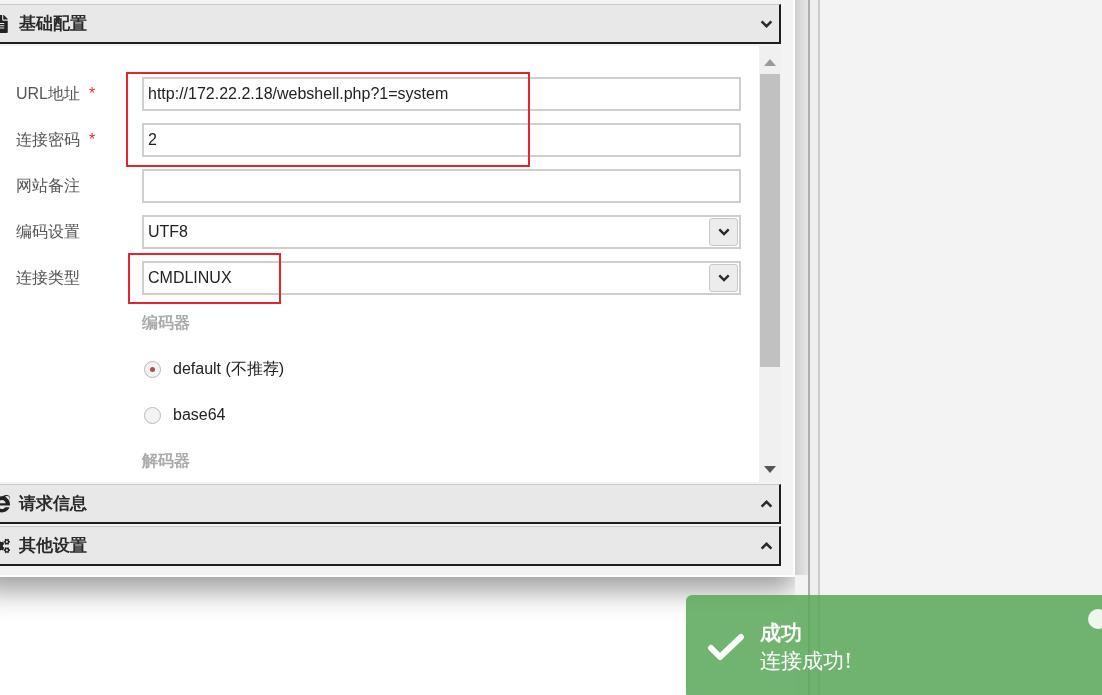 This screenshot has width=1102, height=695. I want to click on scrollbar, so click(770, 264).